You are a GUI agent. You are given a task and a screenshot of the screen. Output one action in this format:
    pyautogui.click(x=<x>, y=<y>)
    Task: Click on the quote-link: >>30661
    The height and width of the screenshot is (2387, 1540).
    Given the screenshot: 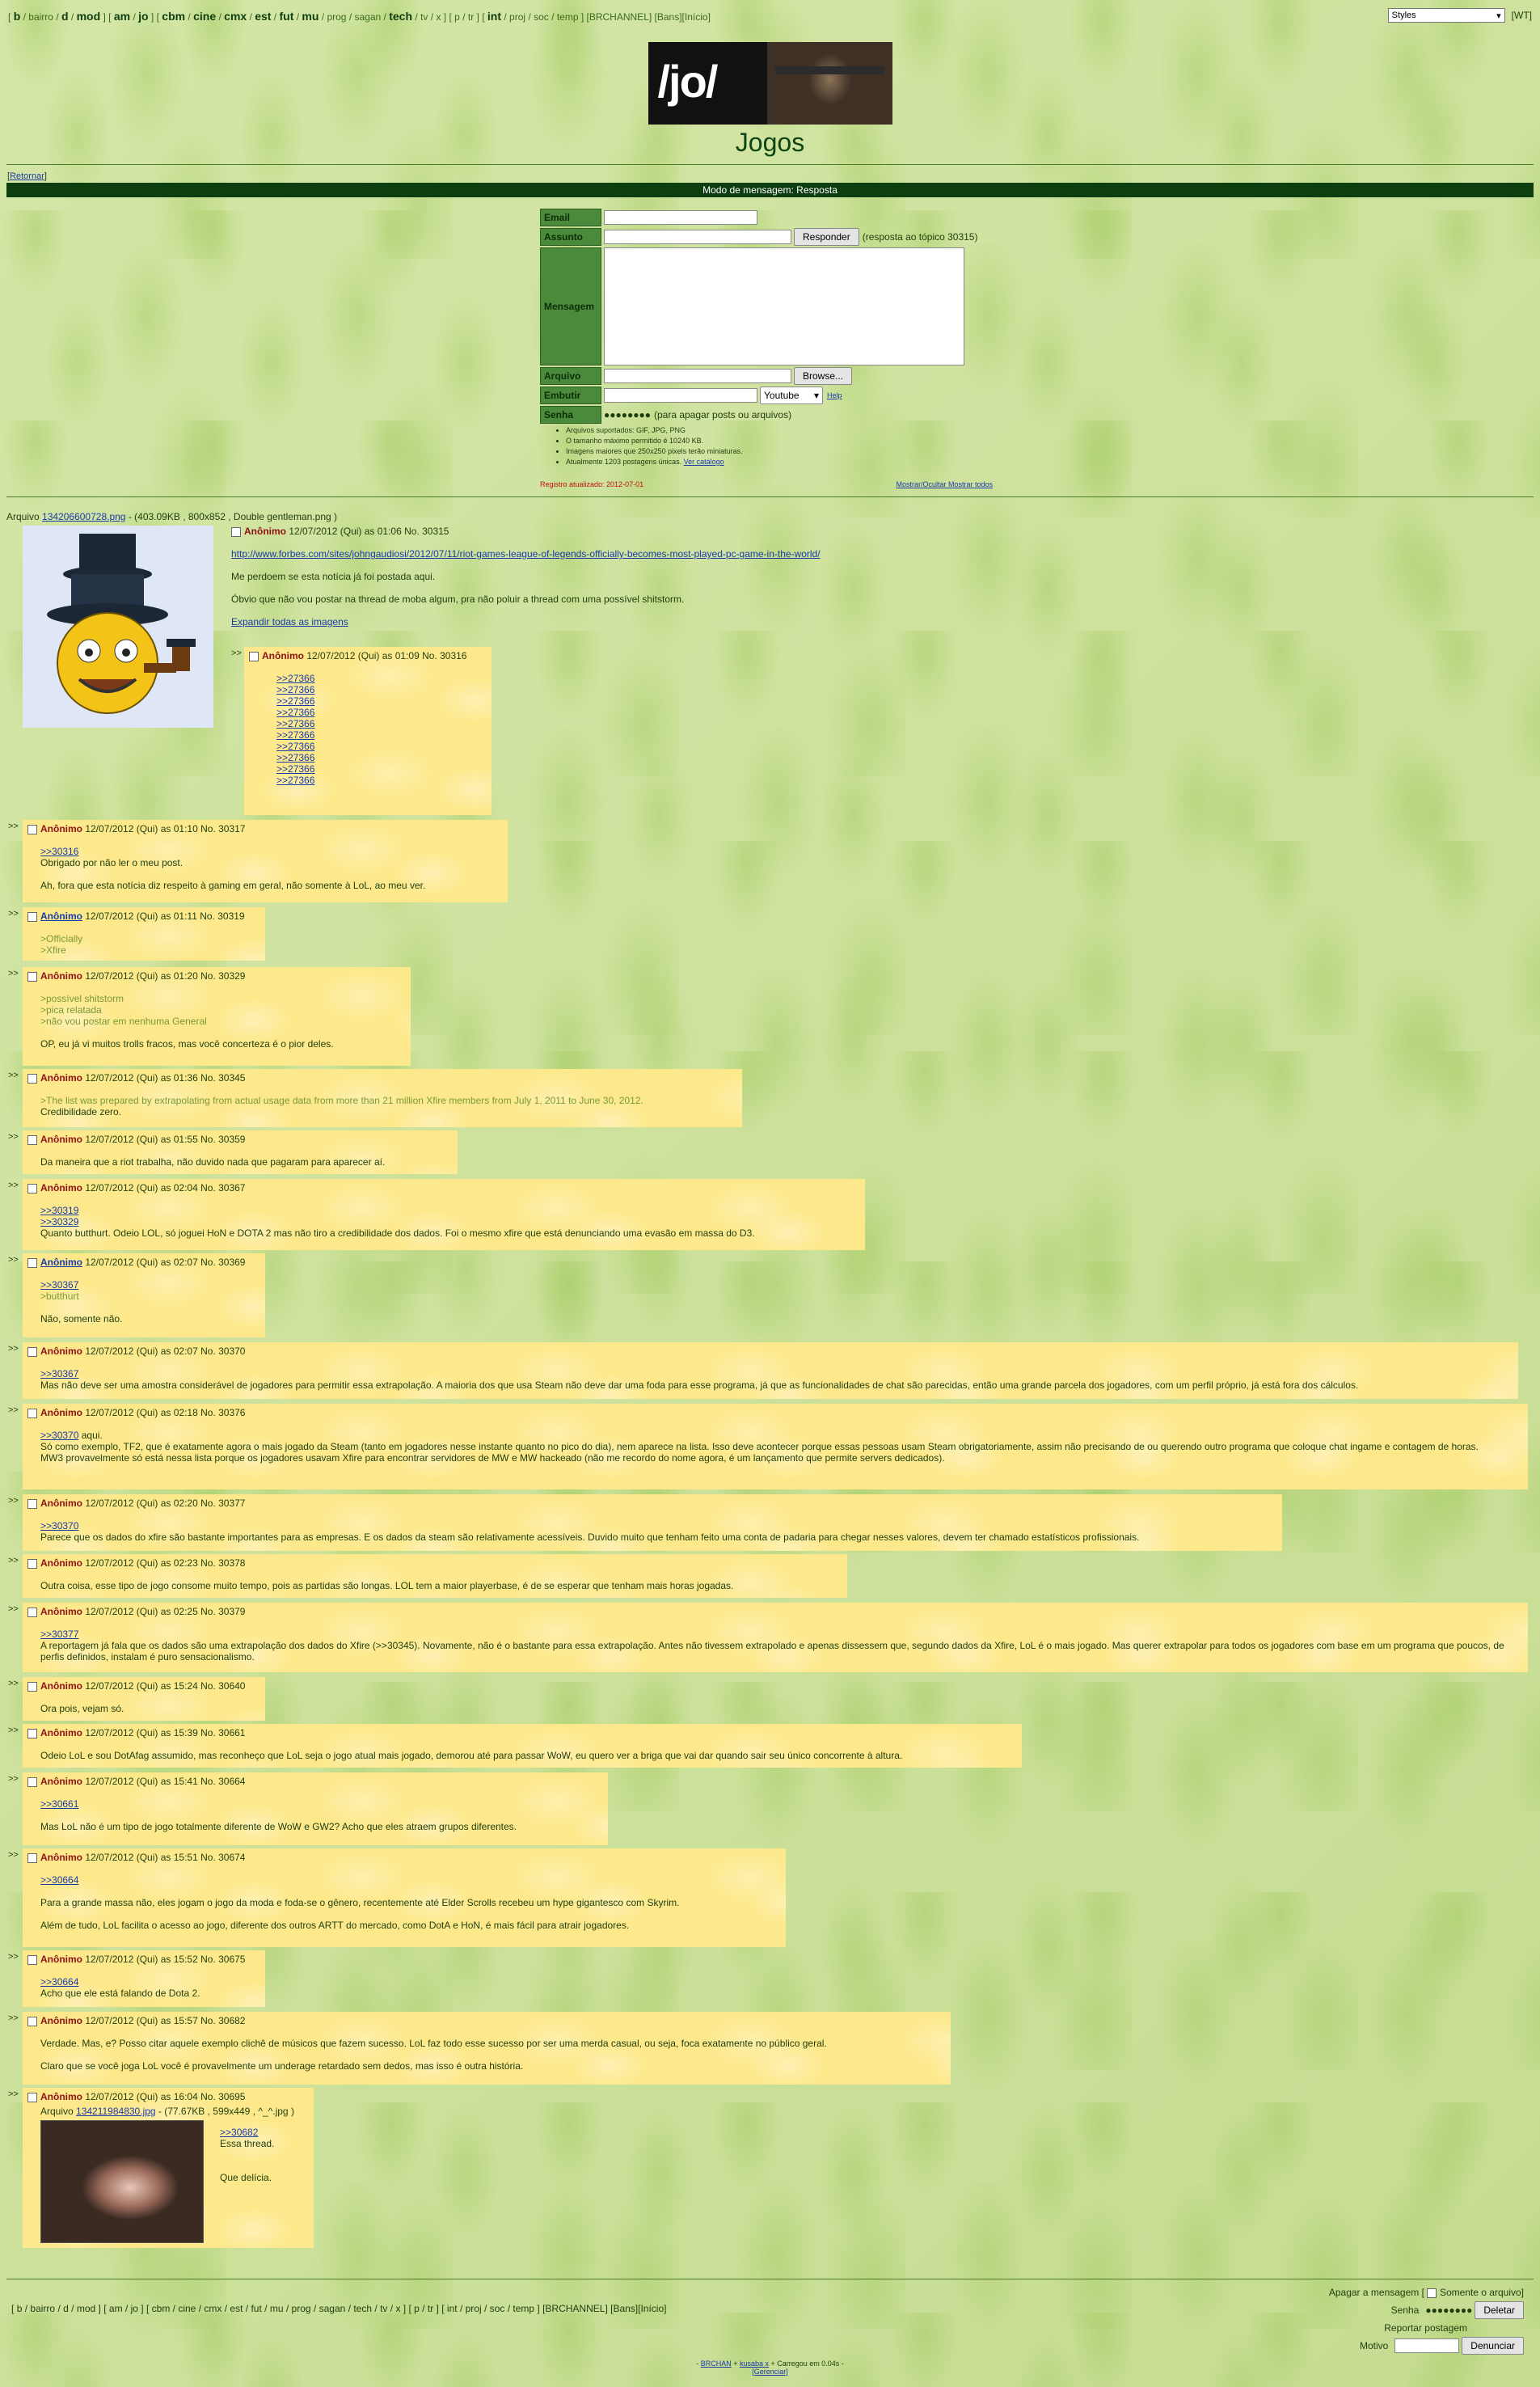 What is the action you would take?
    pyautogui.click(x=59, y=1804)
    